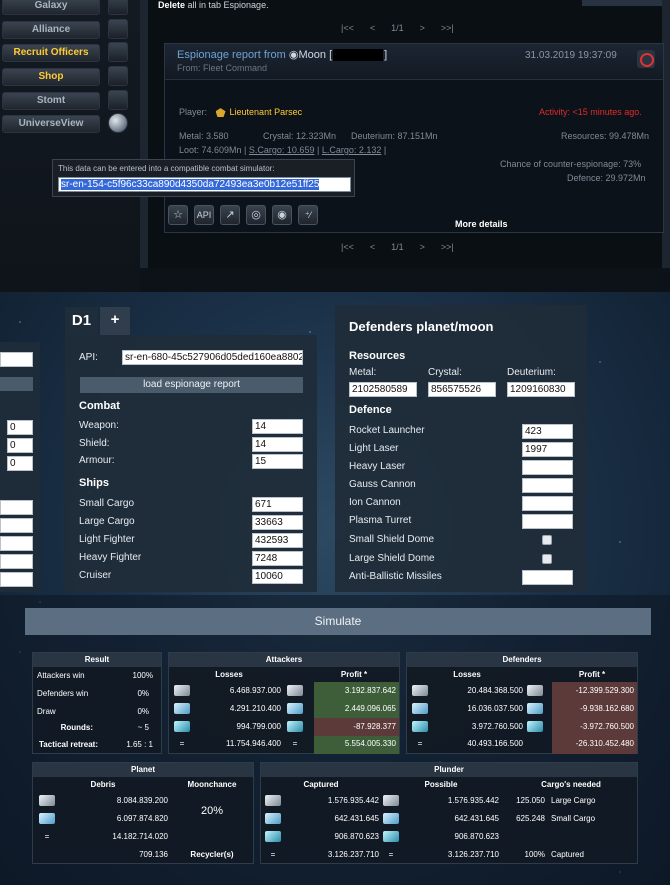 This screenshot has height=885, width=670. Describe the element at coordinates (256, 215) in the screenshot. I see `attack-target-icon: ◎` at that location.